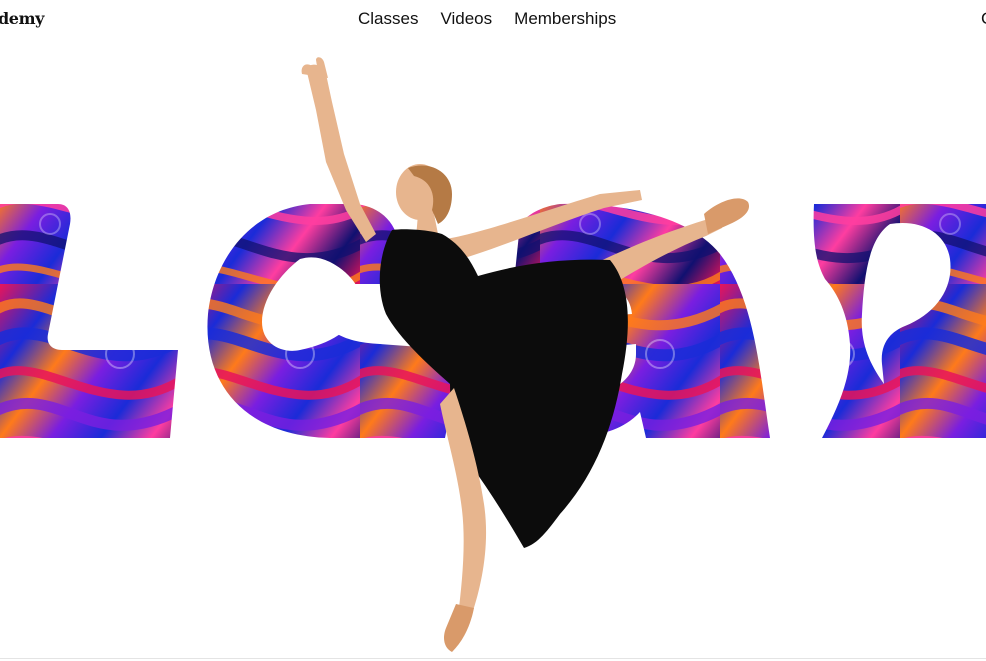 The image size is (986, 661). Describe the element at coordinates (22, 18) in the screenshot. I see `logo: demy` at that location.